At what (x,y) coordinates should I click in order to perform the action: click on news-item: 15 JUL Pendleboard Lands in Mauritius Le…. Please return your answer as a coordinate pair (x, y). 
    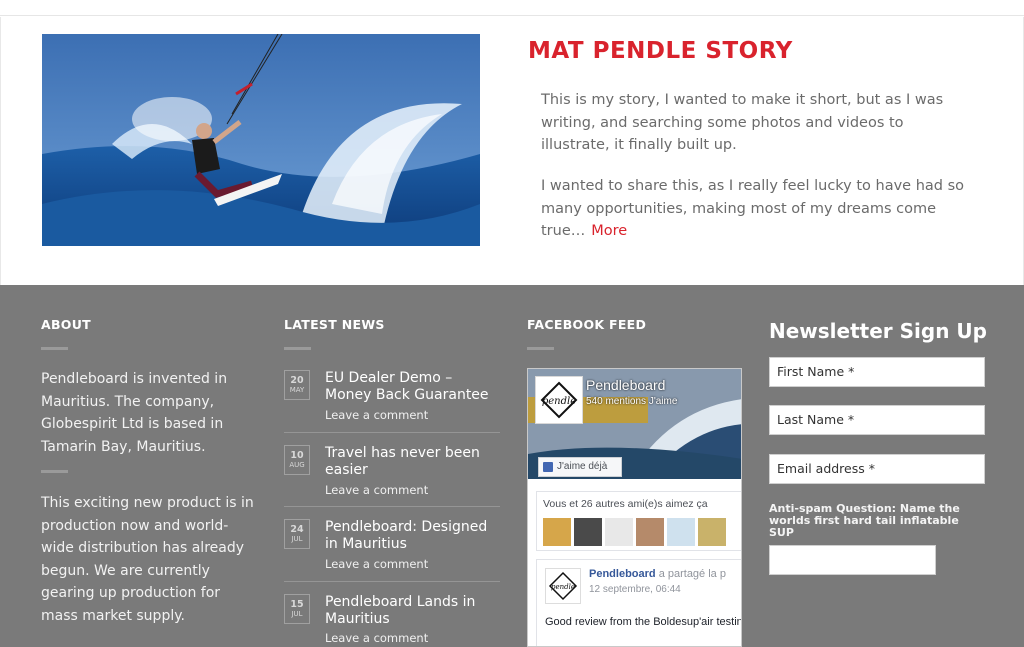
    Looking at the image, I should click on (392, 620).